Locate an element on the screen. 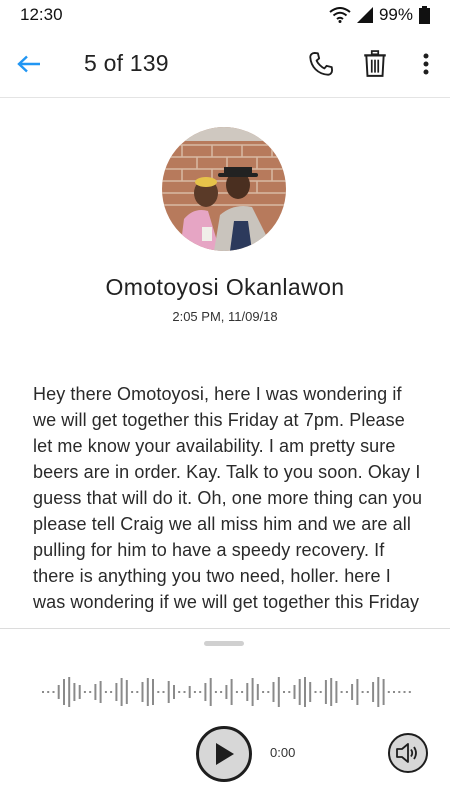 This screenshot has height=801, width=450. avatar is located at coordinates (224, 189).